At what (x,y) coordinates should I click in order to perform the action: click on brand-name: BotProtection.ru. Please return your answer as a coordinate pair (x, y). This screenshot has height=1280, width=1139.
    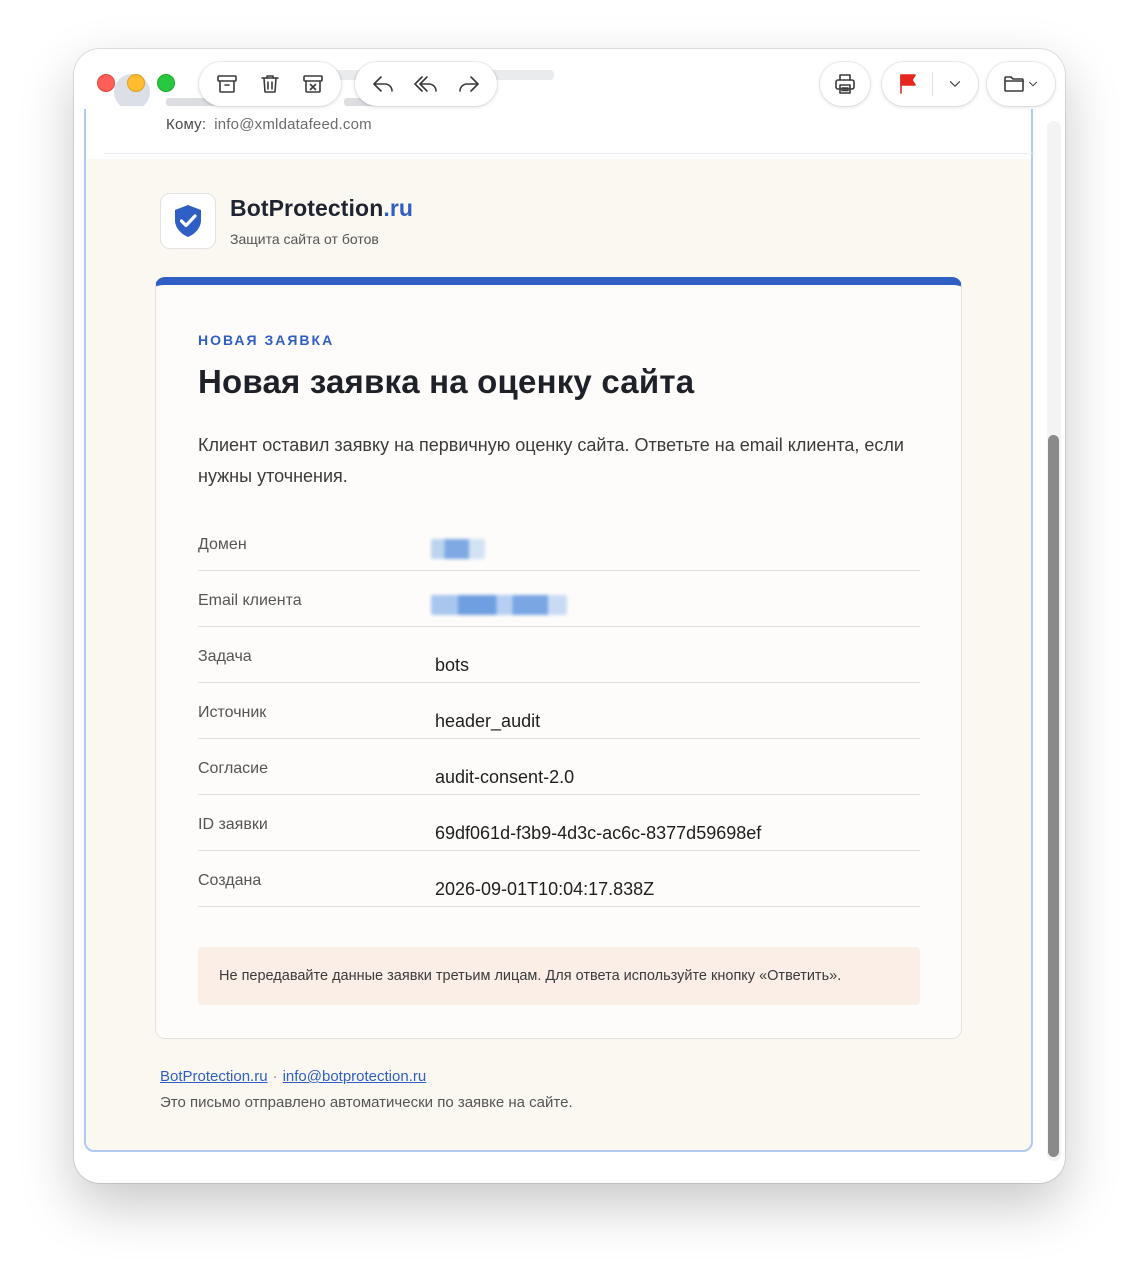
    Looking at the image, I should click on (322, 208).